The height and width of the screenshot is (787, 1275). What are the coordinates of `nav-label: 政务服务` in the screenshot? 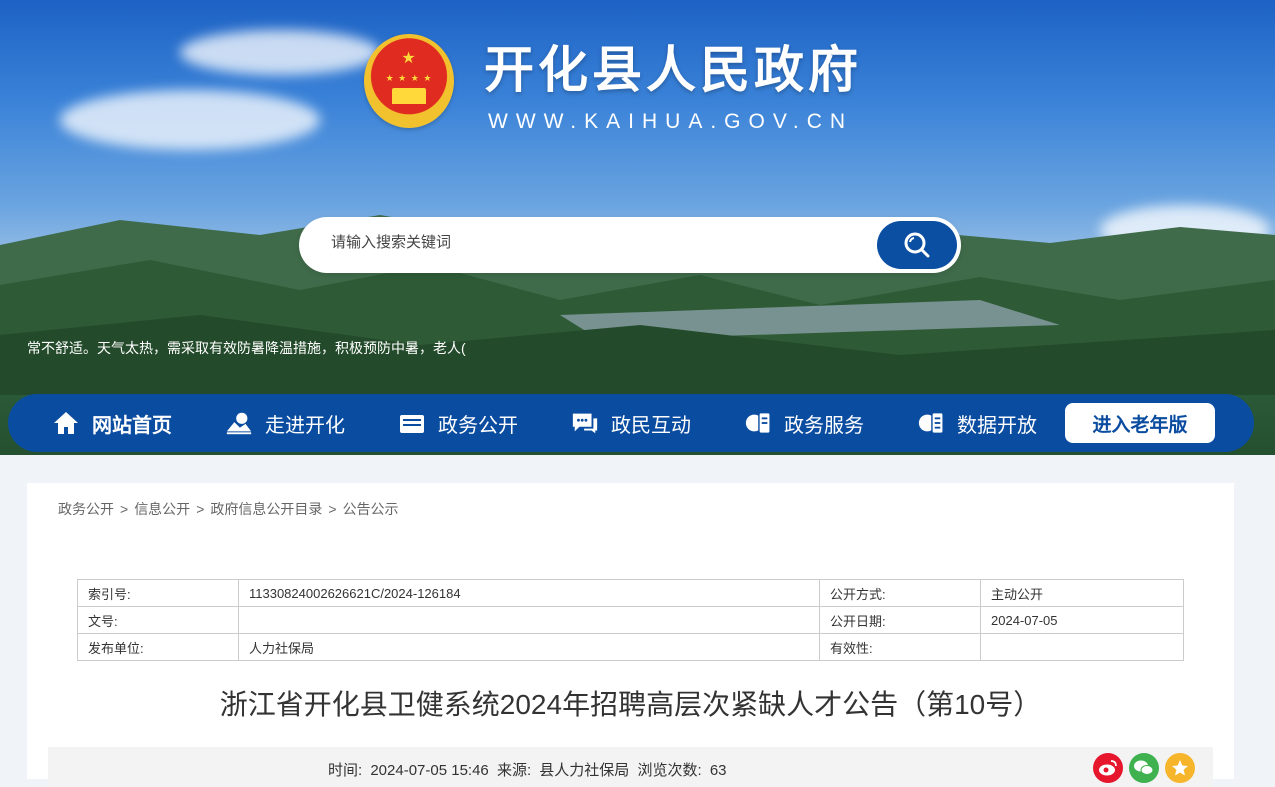 It's located at (824, 425).